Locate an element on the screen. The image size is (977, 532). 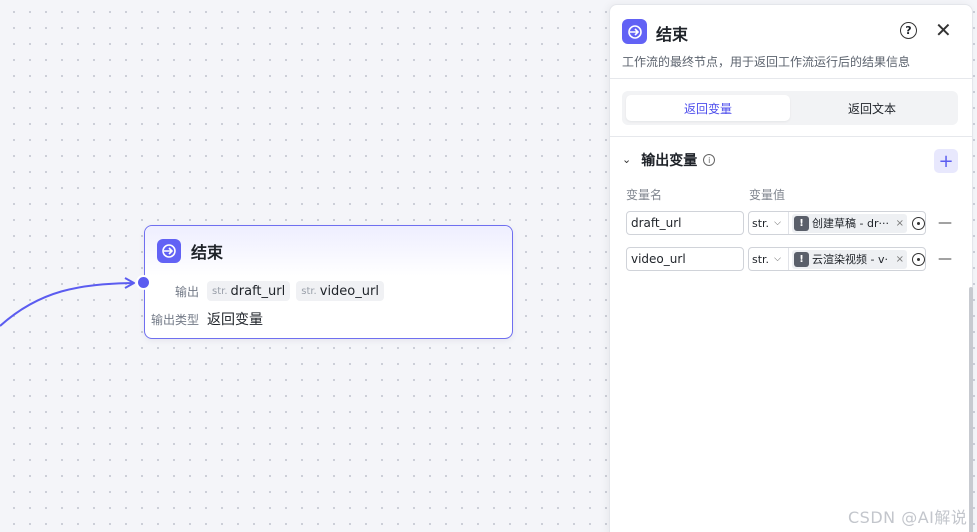
variable-reference-chip: ! 云渲染视频 - v· × is located at coordinates (849, 259).